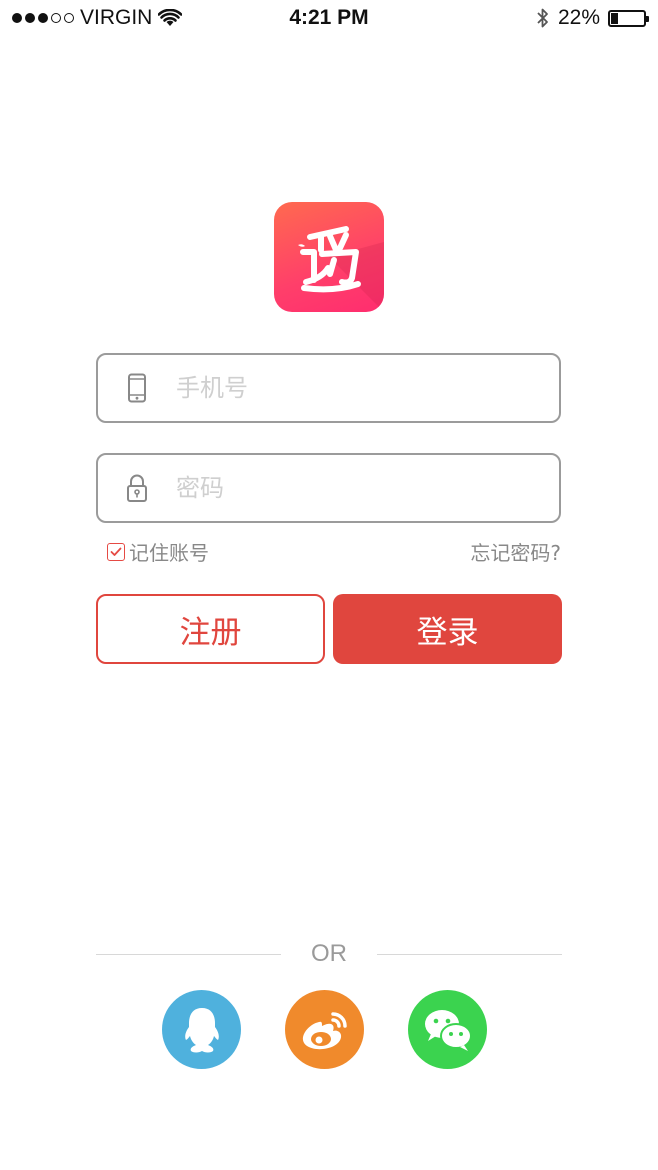 The width and height of the screenshot is (658, 1170). I want to click on password-input, so click(356, 488).